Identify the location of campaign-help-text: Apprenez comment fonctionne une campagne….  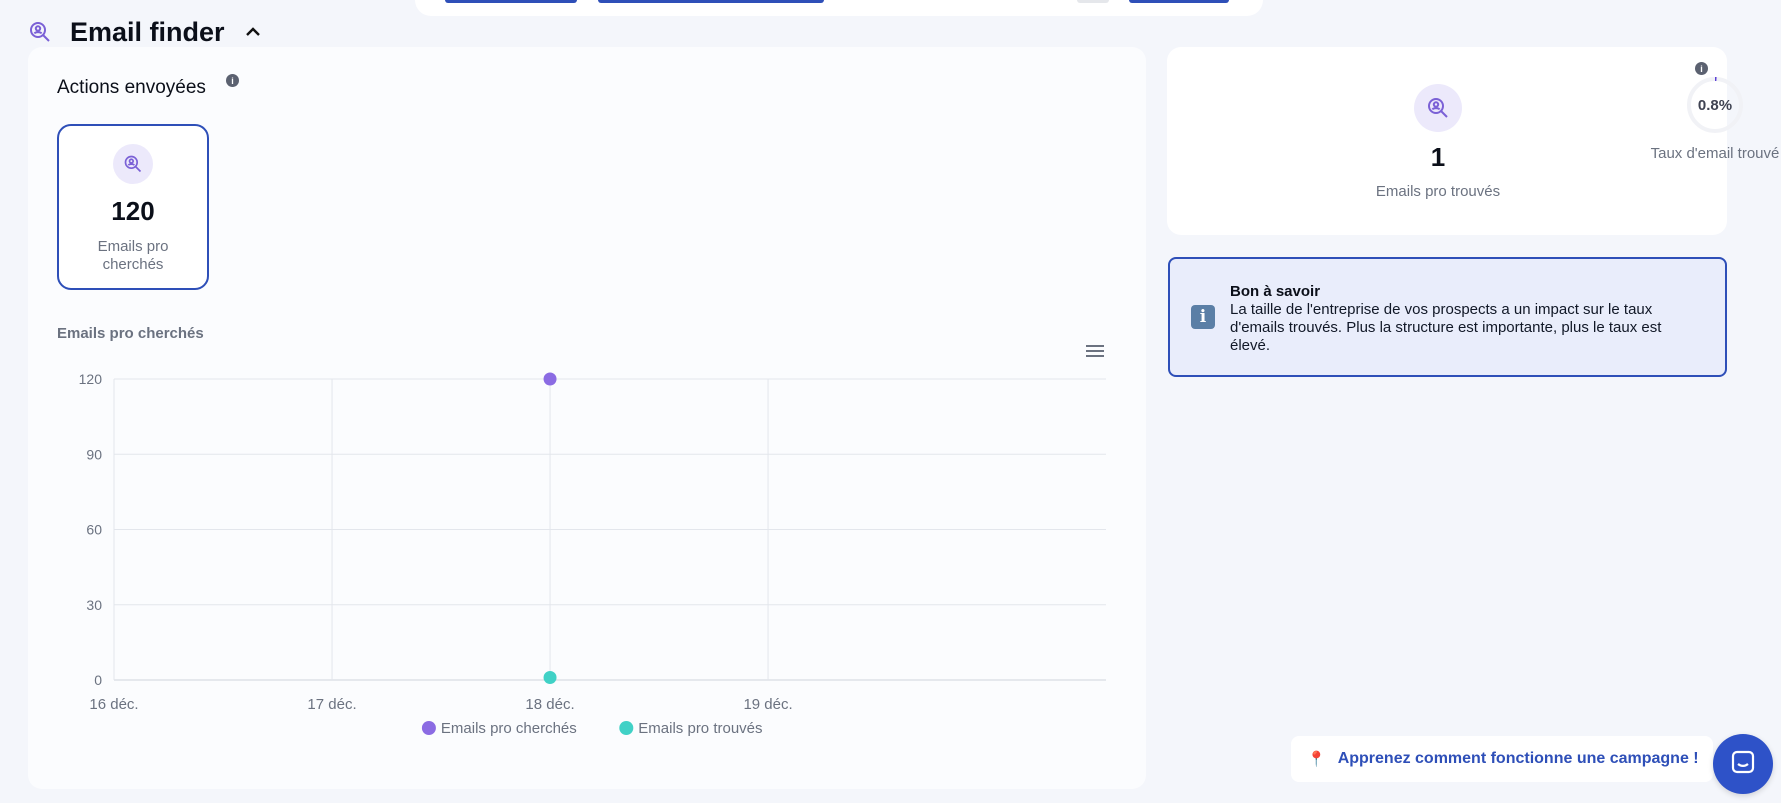
(1518, 758).